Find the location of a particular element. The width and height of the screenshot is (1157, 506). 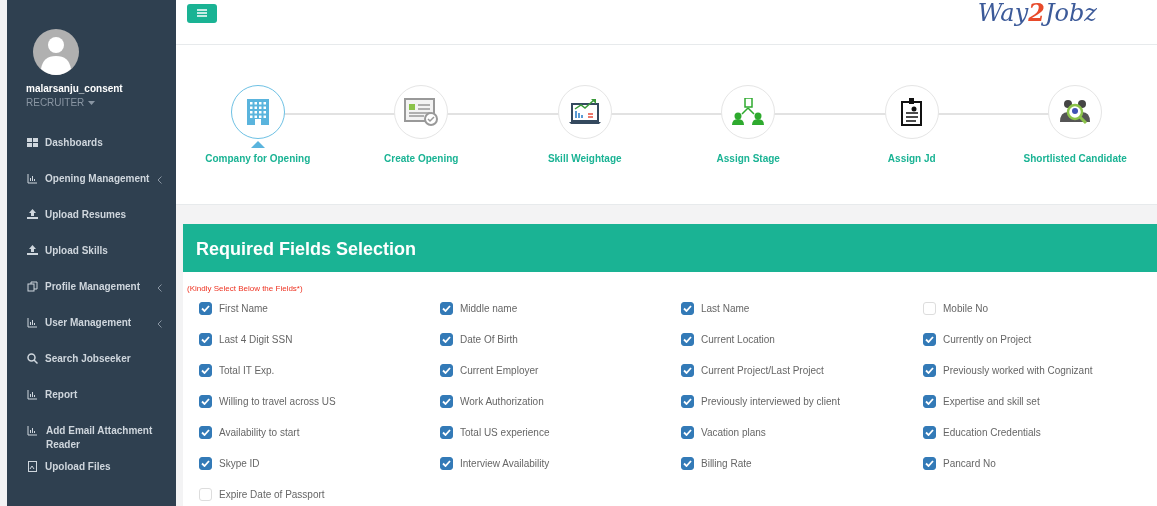

sidebar-item: Upload Resumes is located at coordinates (91, 226).